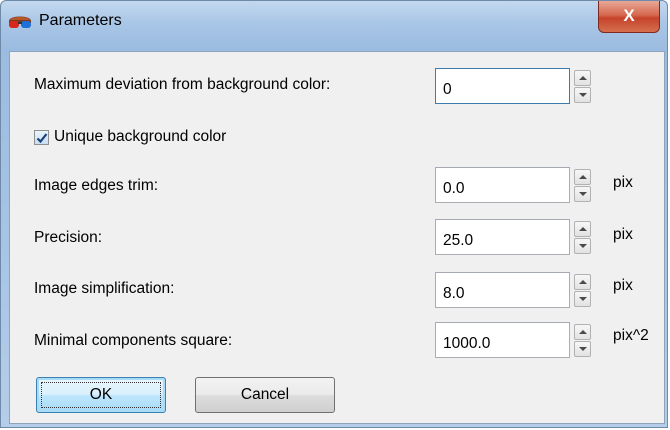 Image resolution: width=670 pixels, height=430 pixels. I want to click on precision-spin-buttons, so click(582, 238).